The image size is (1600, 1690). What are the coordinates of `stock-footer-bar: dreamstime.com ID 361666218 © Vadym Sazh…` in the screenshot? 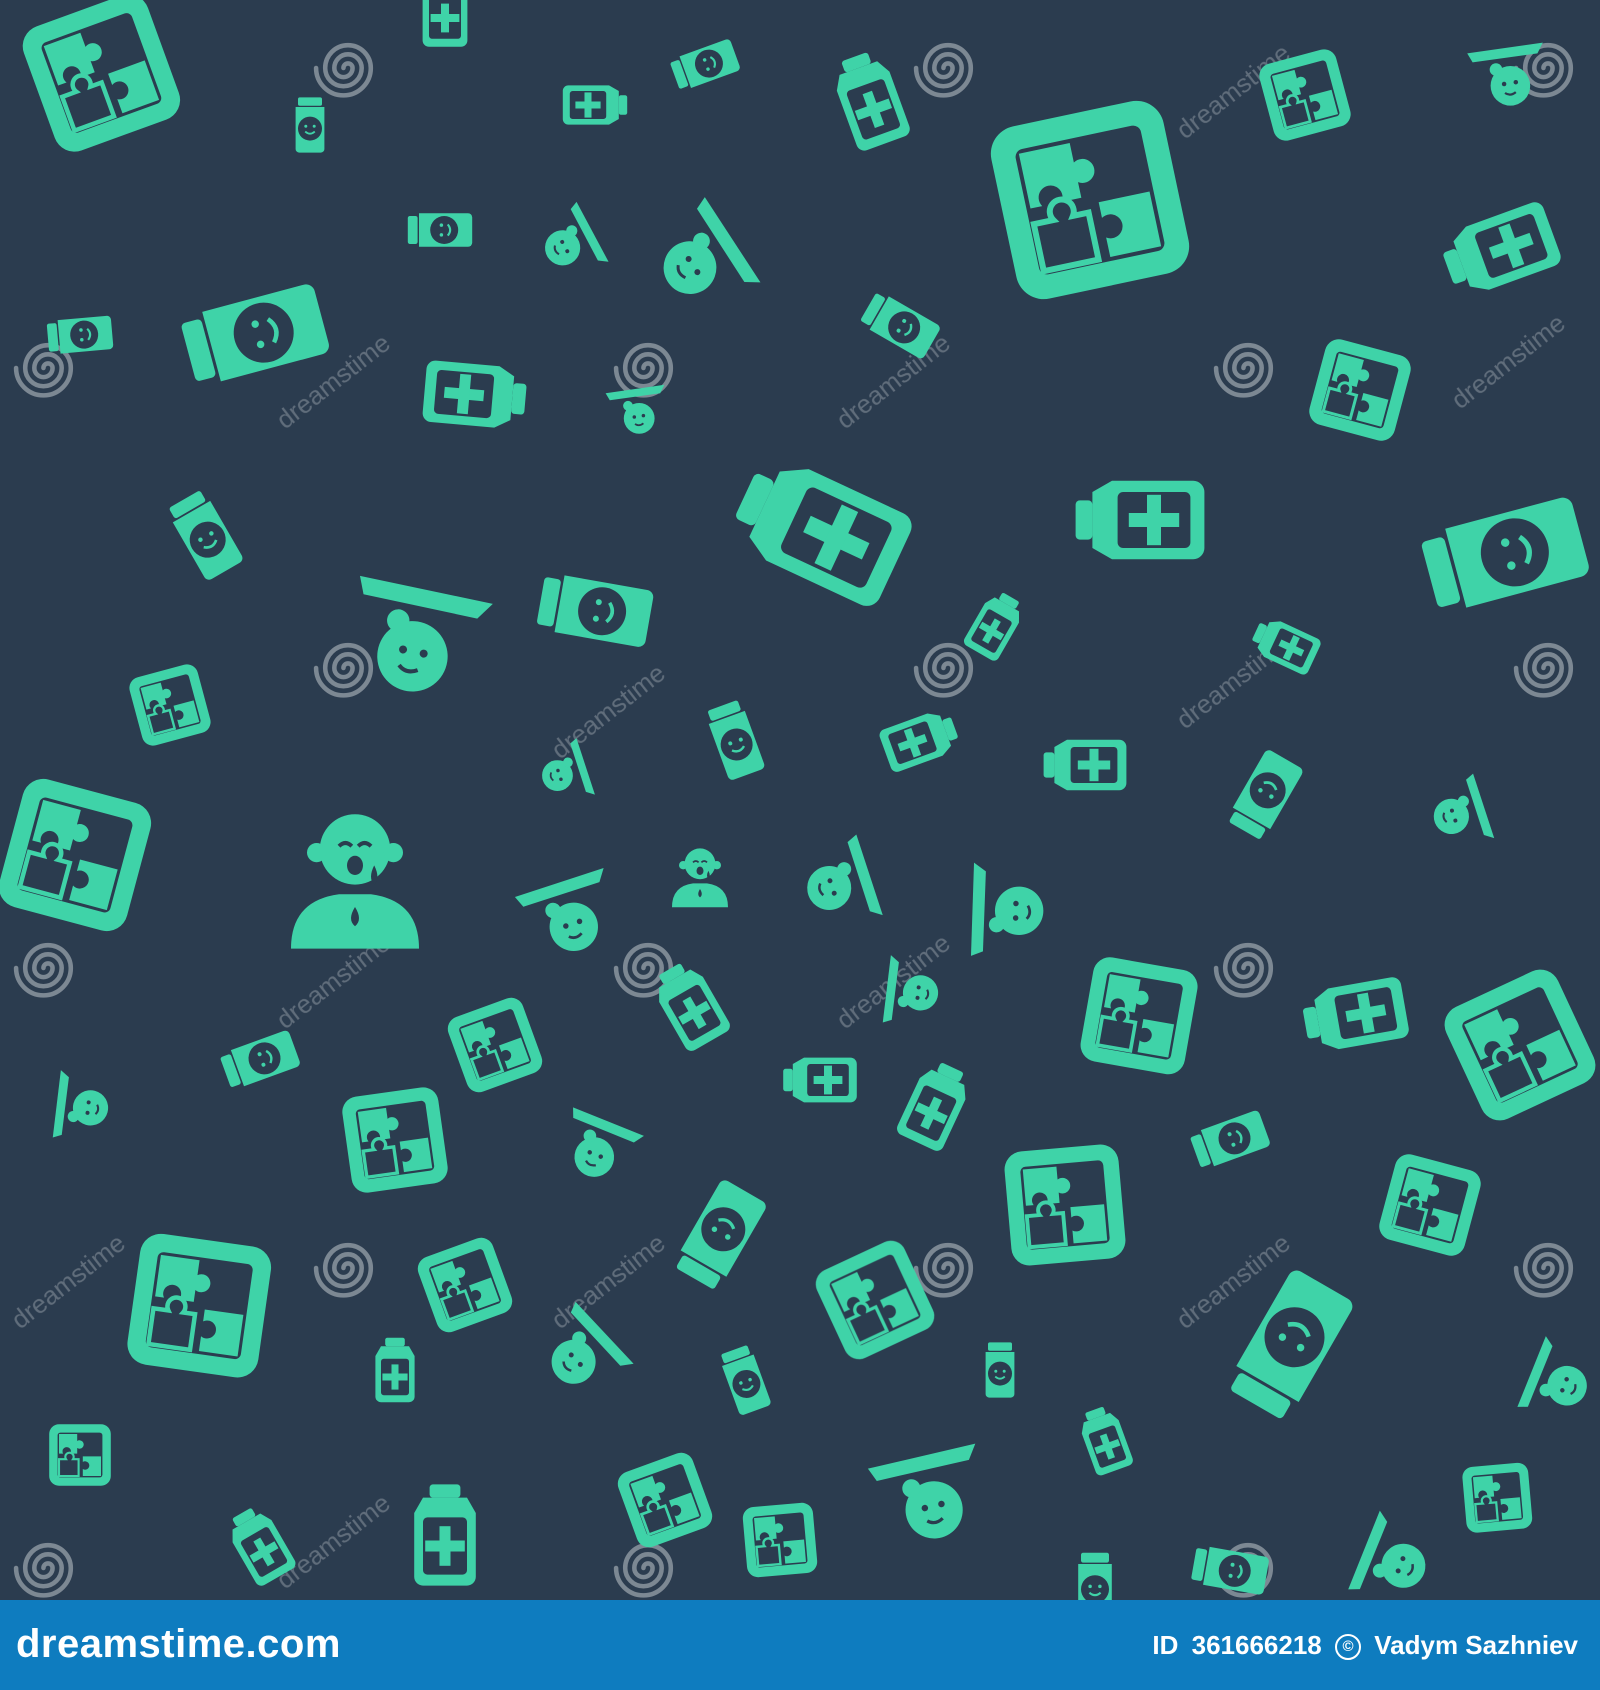 It's located at (800, 1645).